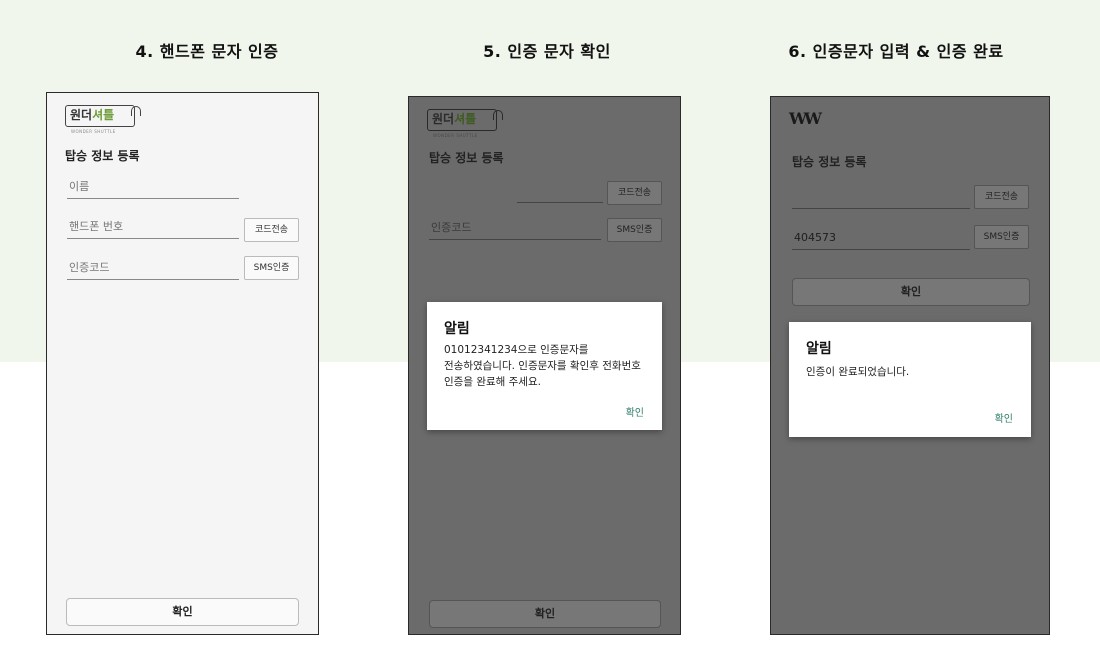 Image resolution: width=1100 pixels, height=654 pixels. I want to click on phone-number-input: 핸드폰 번호, so click(153, 228).